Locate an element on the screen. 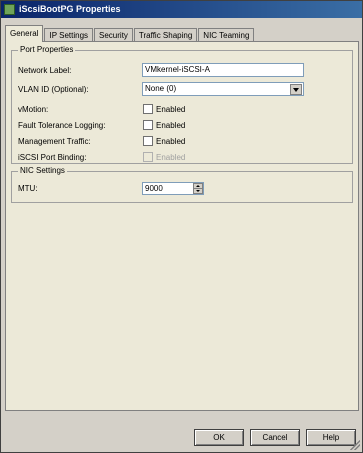 The width and height of the screenshot is (363, 453). network-label-input: VMkernel-iSCSI-A is located at coordinates (223, 70).